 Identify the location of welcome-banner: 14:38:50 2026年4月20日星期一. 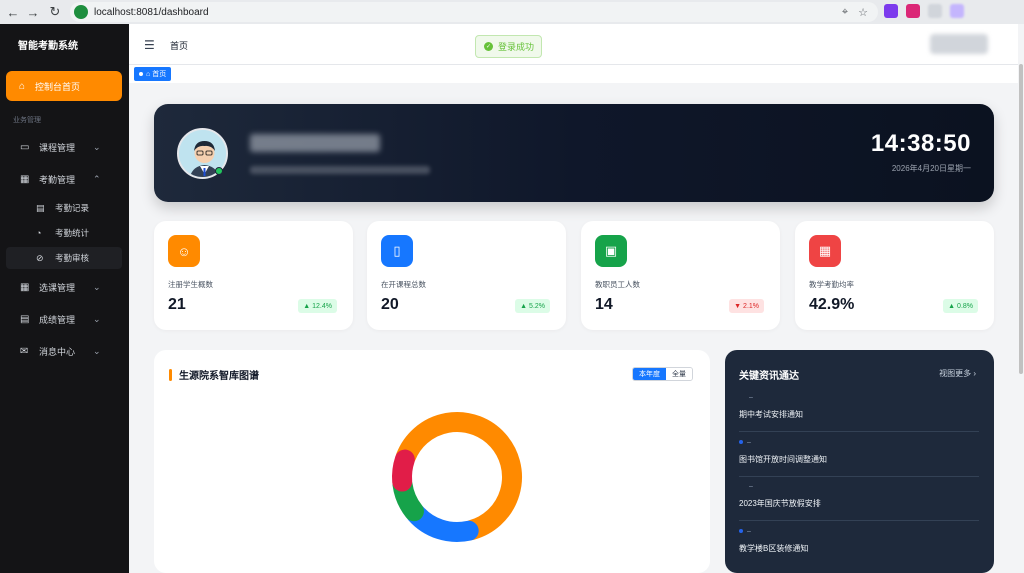
(574, 153).